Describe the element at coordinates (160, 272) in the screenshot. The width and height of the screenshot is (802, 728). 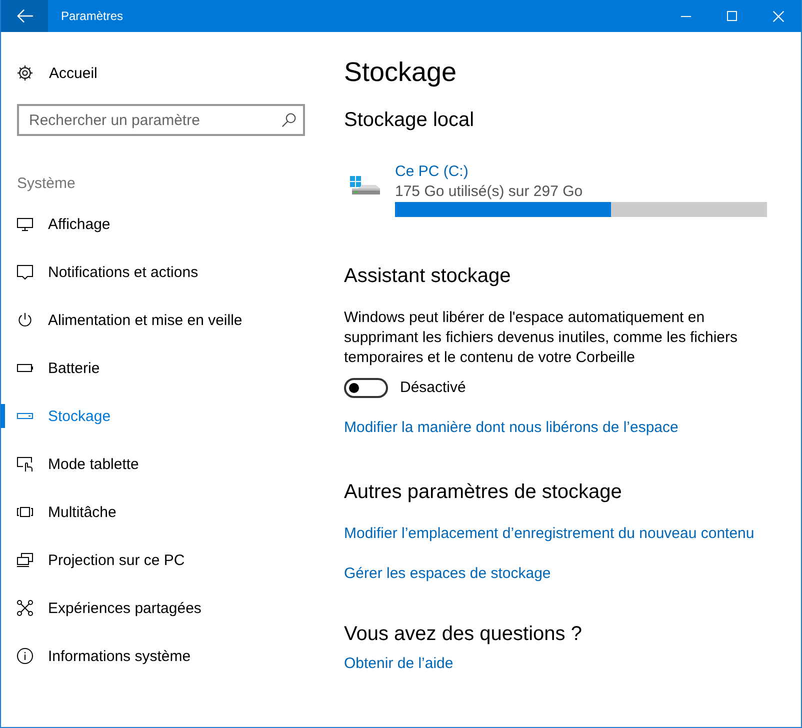
I see `sidebar-item: Notifications et actions` at that location.